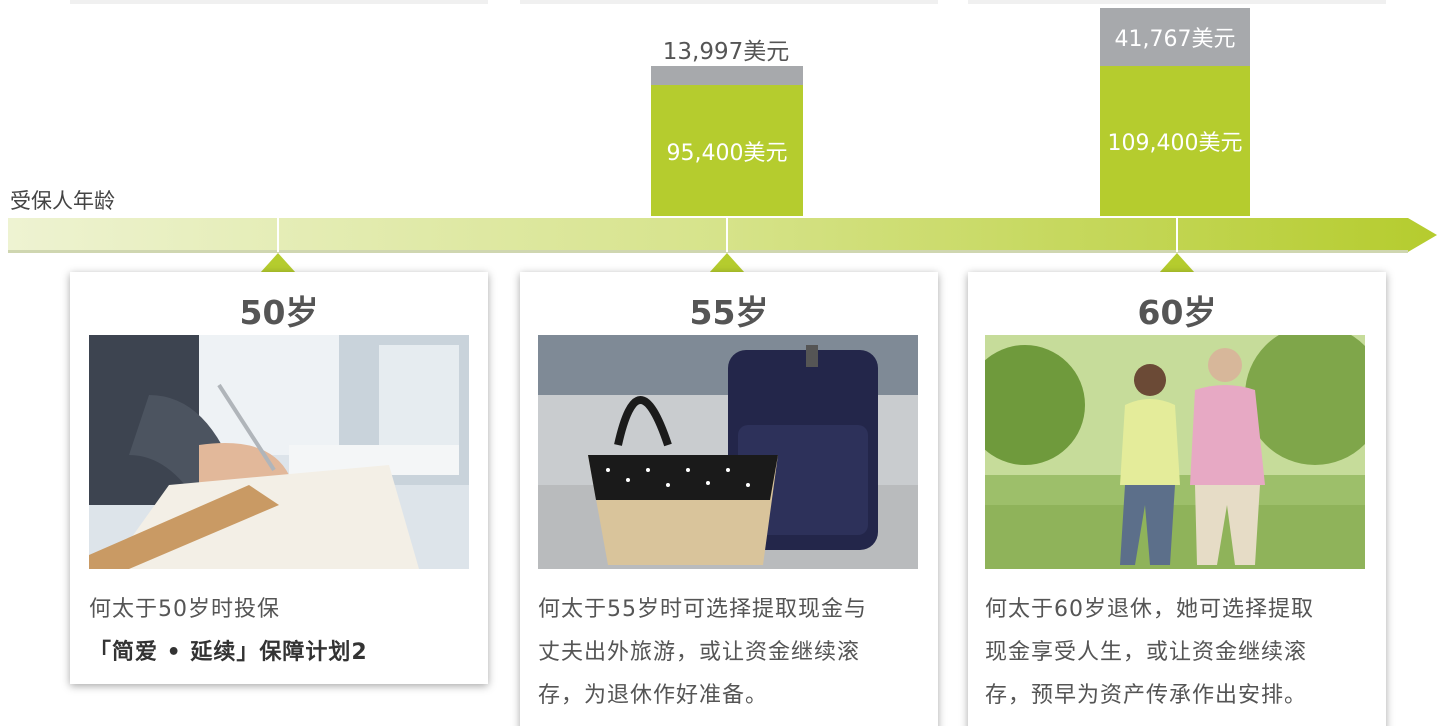 The height and width of the screenshot is (726, 1437). Describe the element at coordinates (1177, 312) in the screenshot. I see `age-heading-60: 60岁` at that location.